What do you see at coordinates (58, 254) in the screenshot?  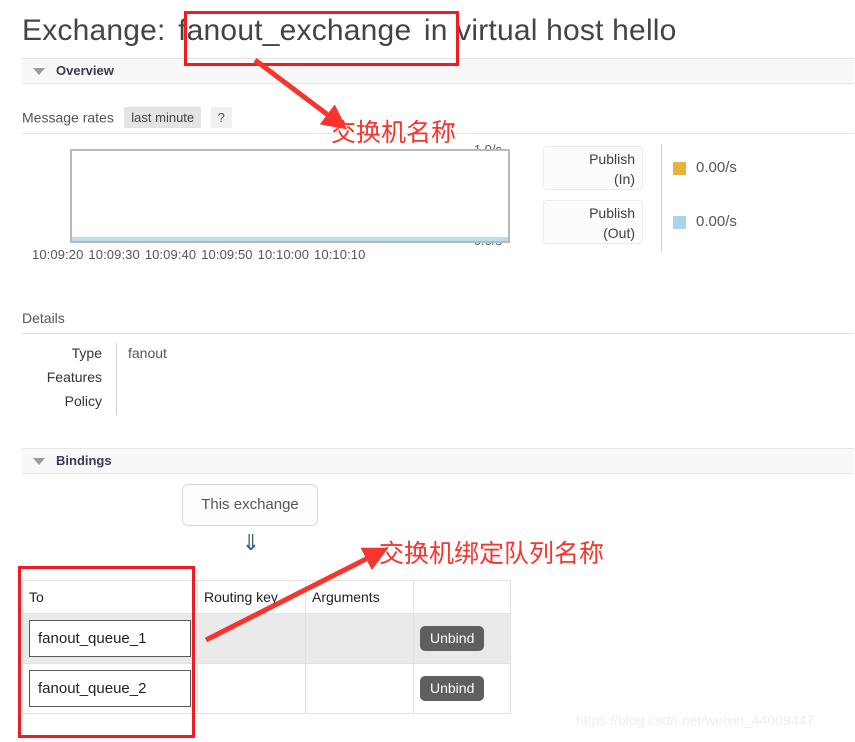 I see `x-axis-tick: 10:09:20` at bounding box center [58, 254].